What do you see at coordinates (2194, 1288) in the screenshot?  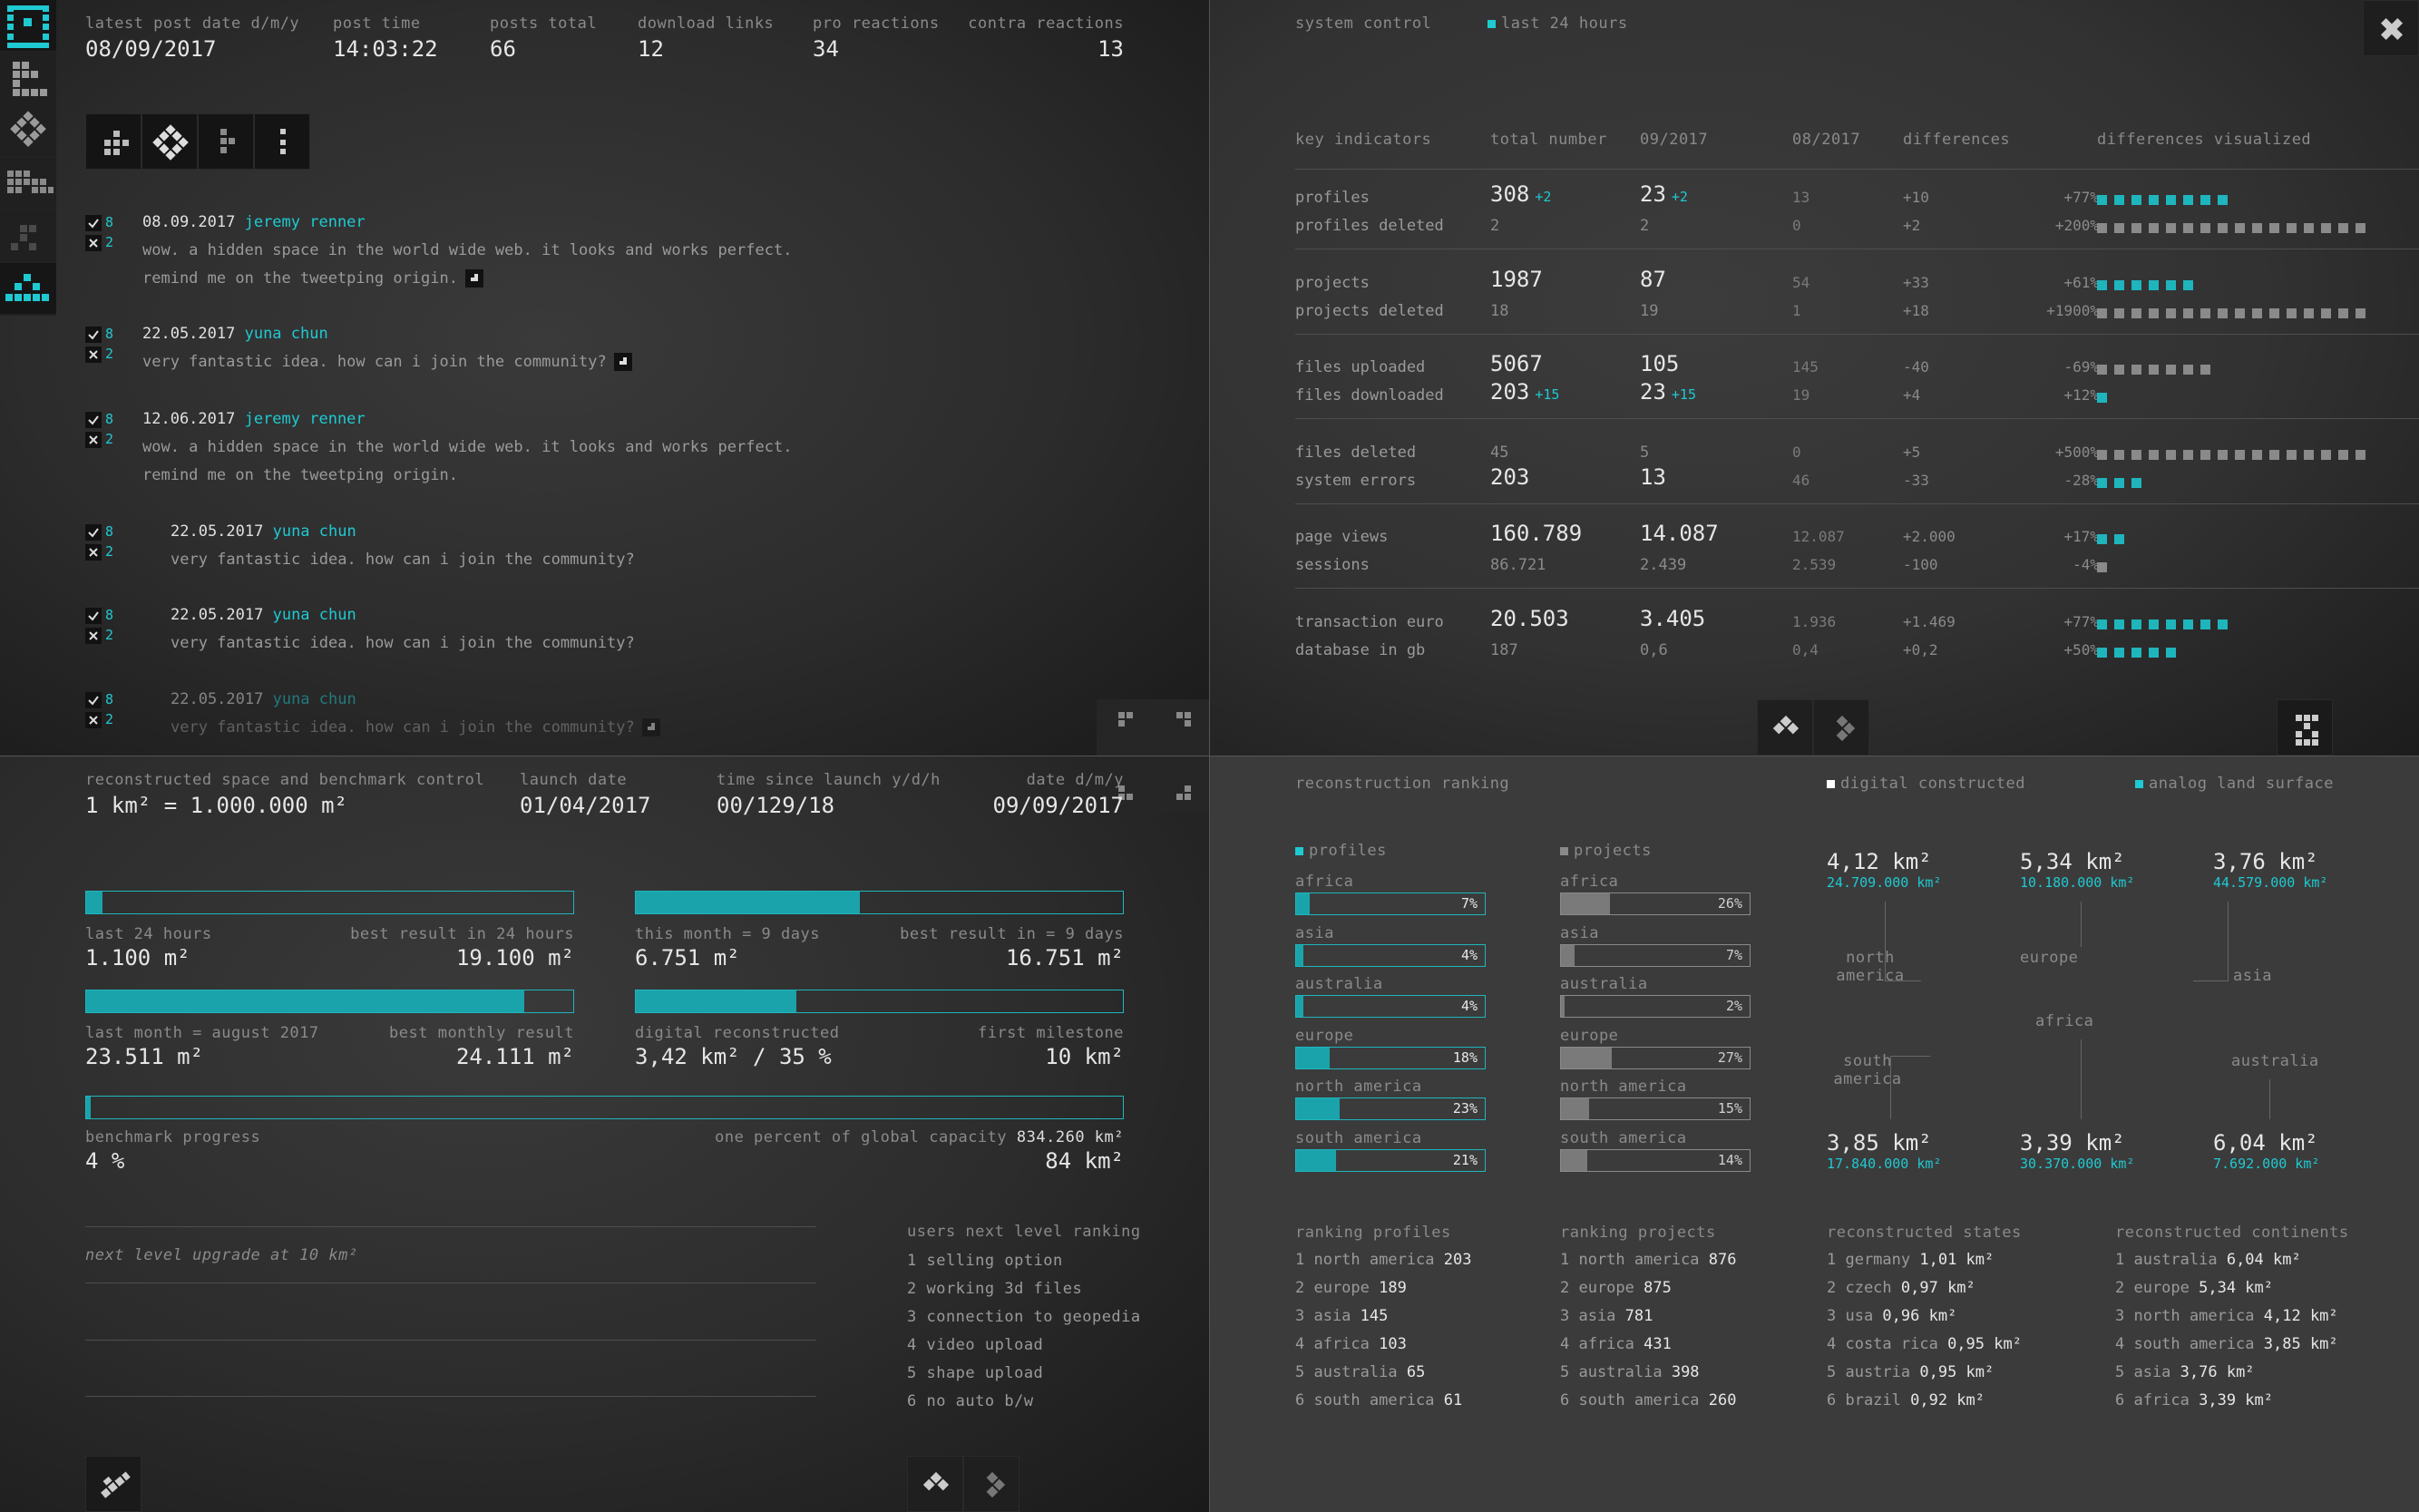 I see `continent-item: 2 europe 5,34 km²` at bounding box center [2194, 1288].